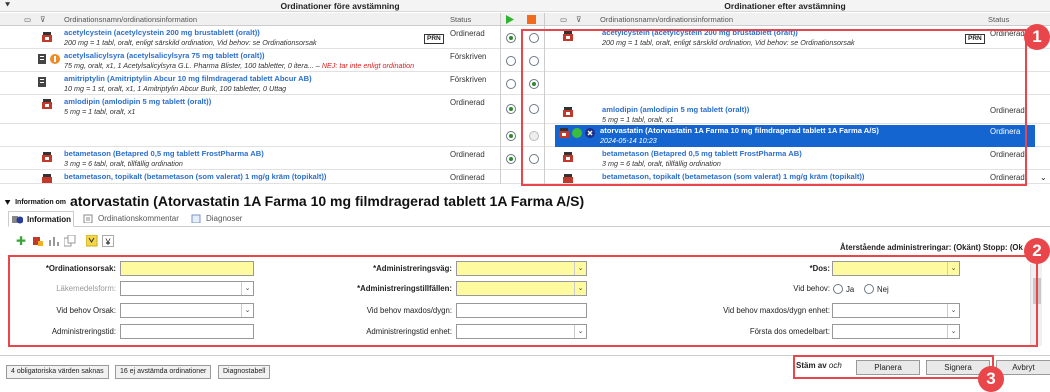 The image size is (1050, 392). What do you see at coordinates (70, 241) in the screenshot?
I see `copy-icon` at bounding box center [70, 241].